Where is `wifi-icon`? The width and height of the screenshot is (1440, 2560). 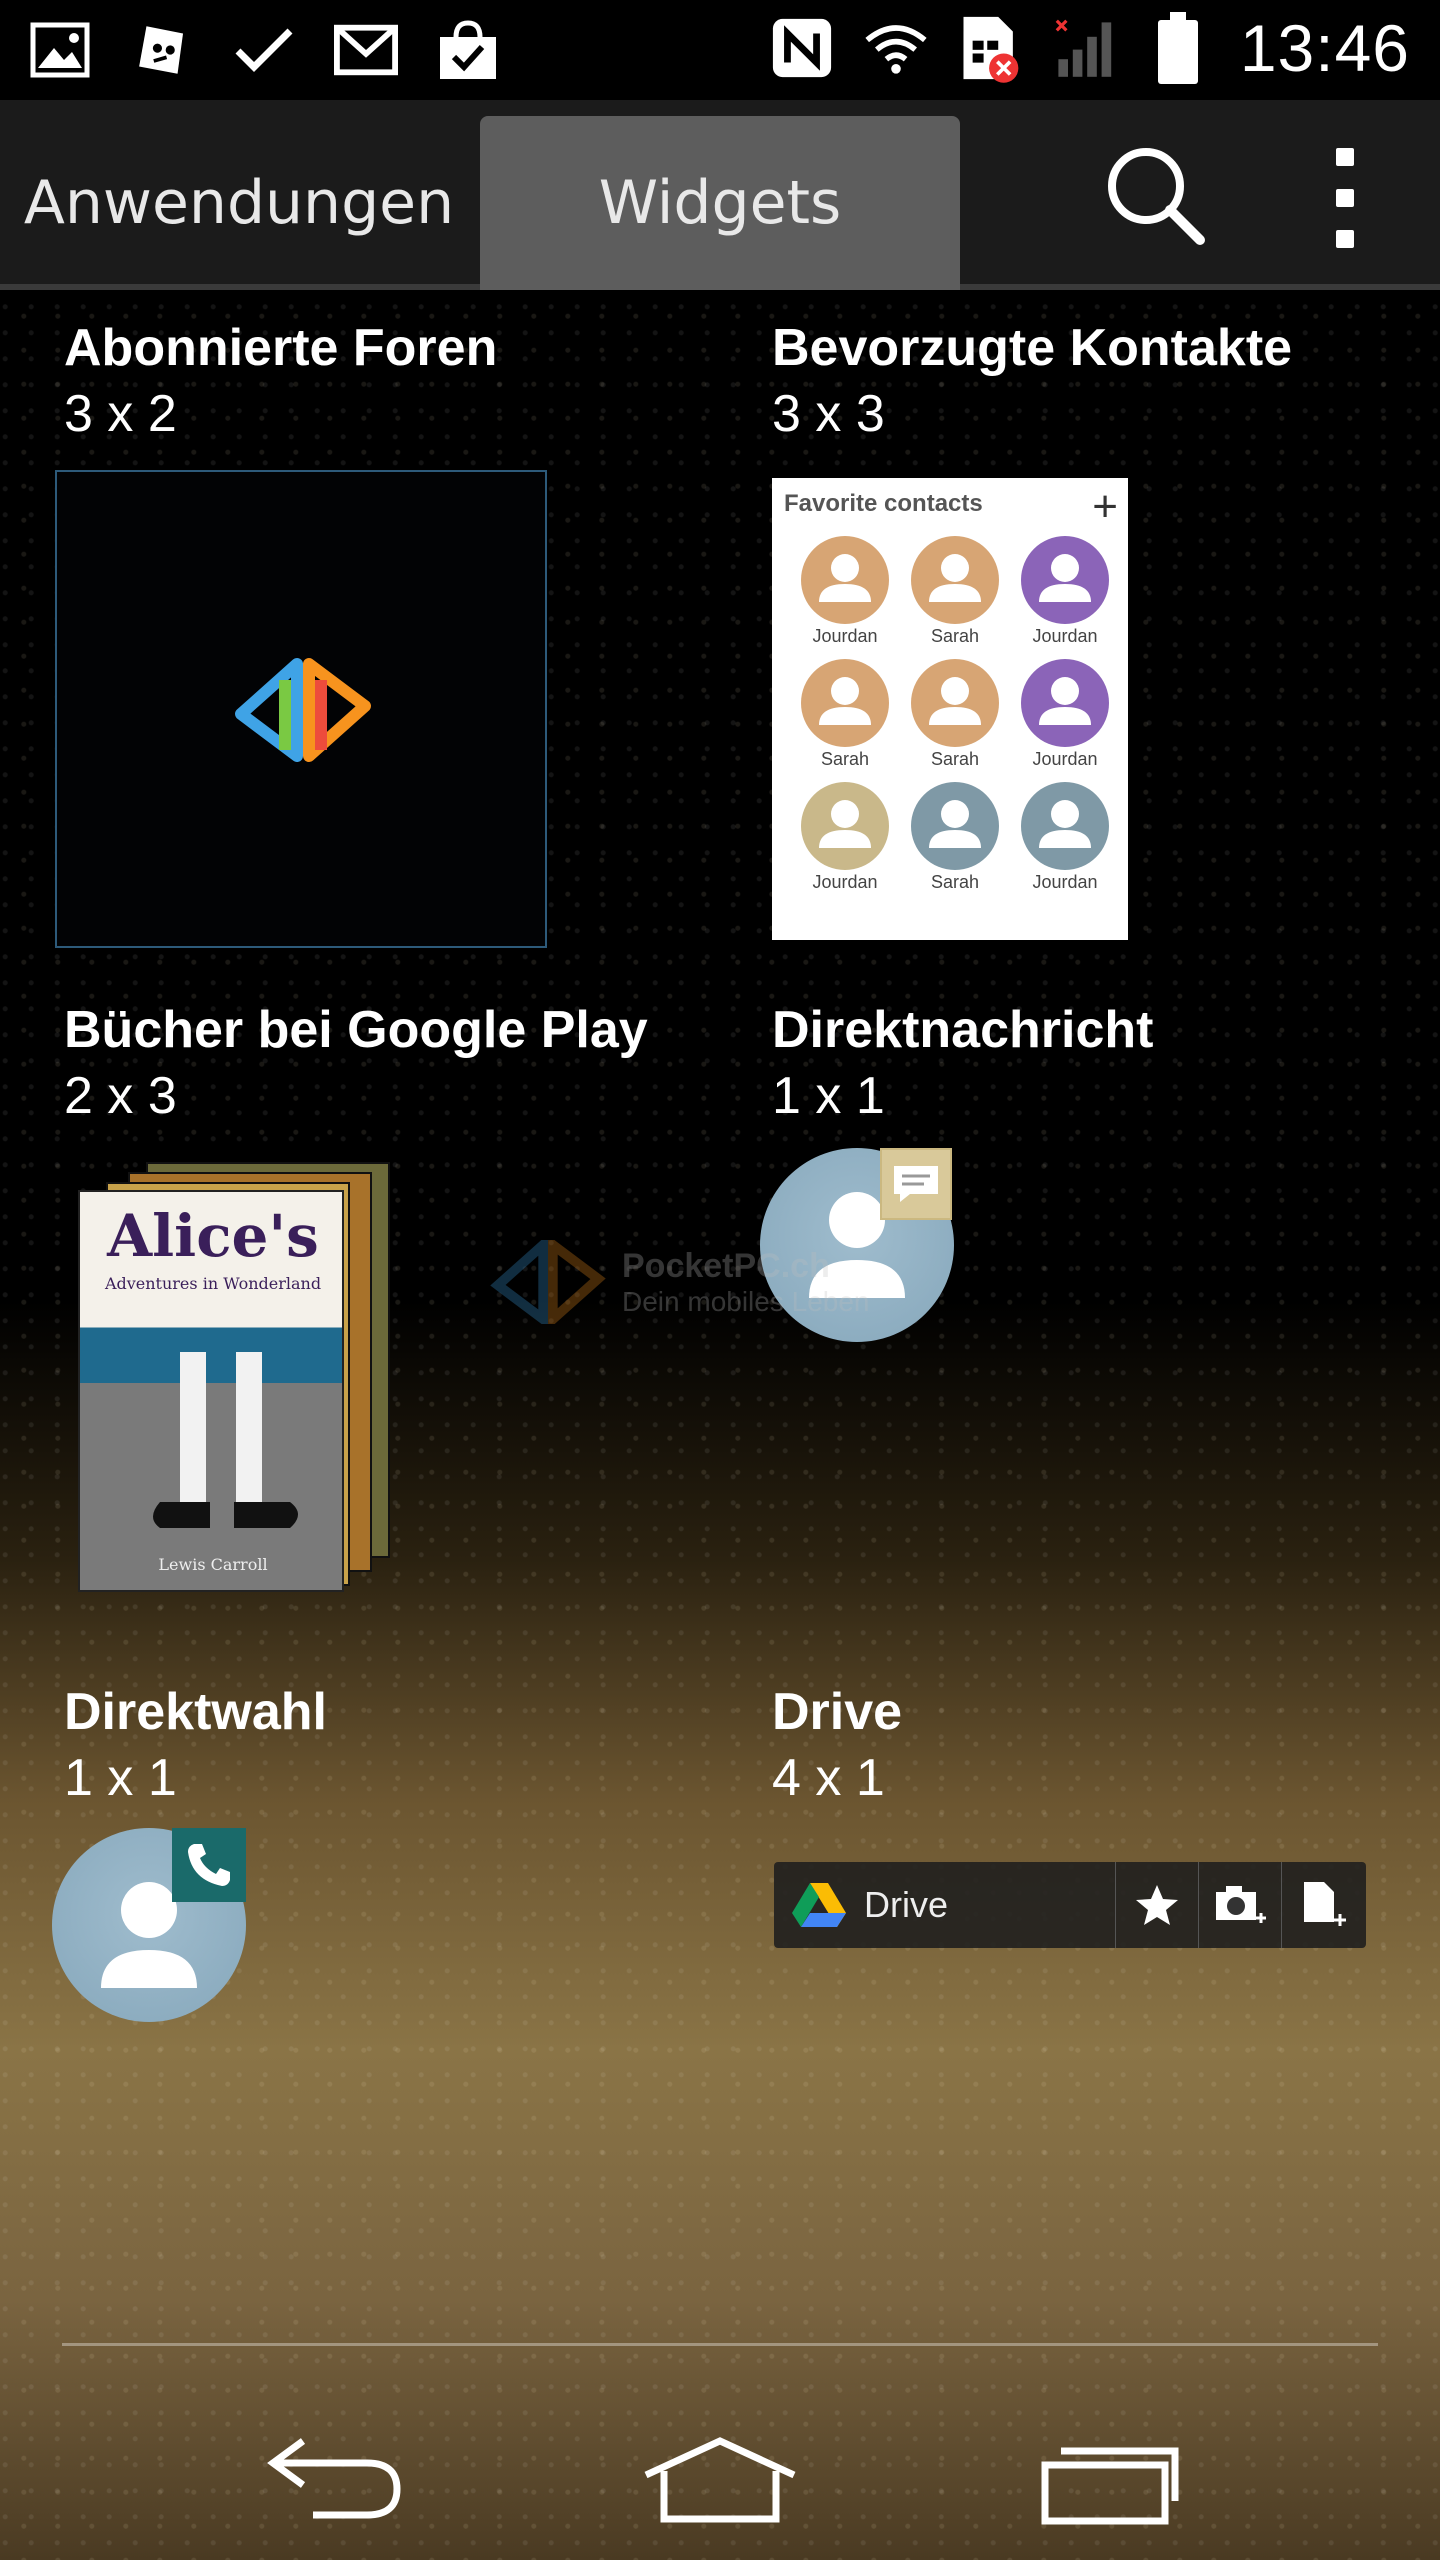
wifi-icon is located at coordinates (896, 48).